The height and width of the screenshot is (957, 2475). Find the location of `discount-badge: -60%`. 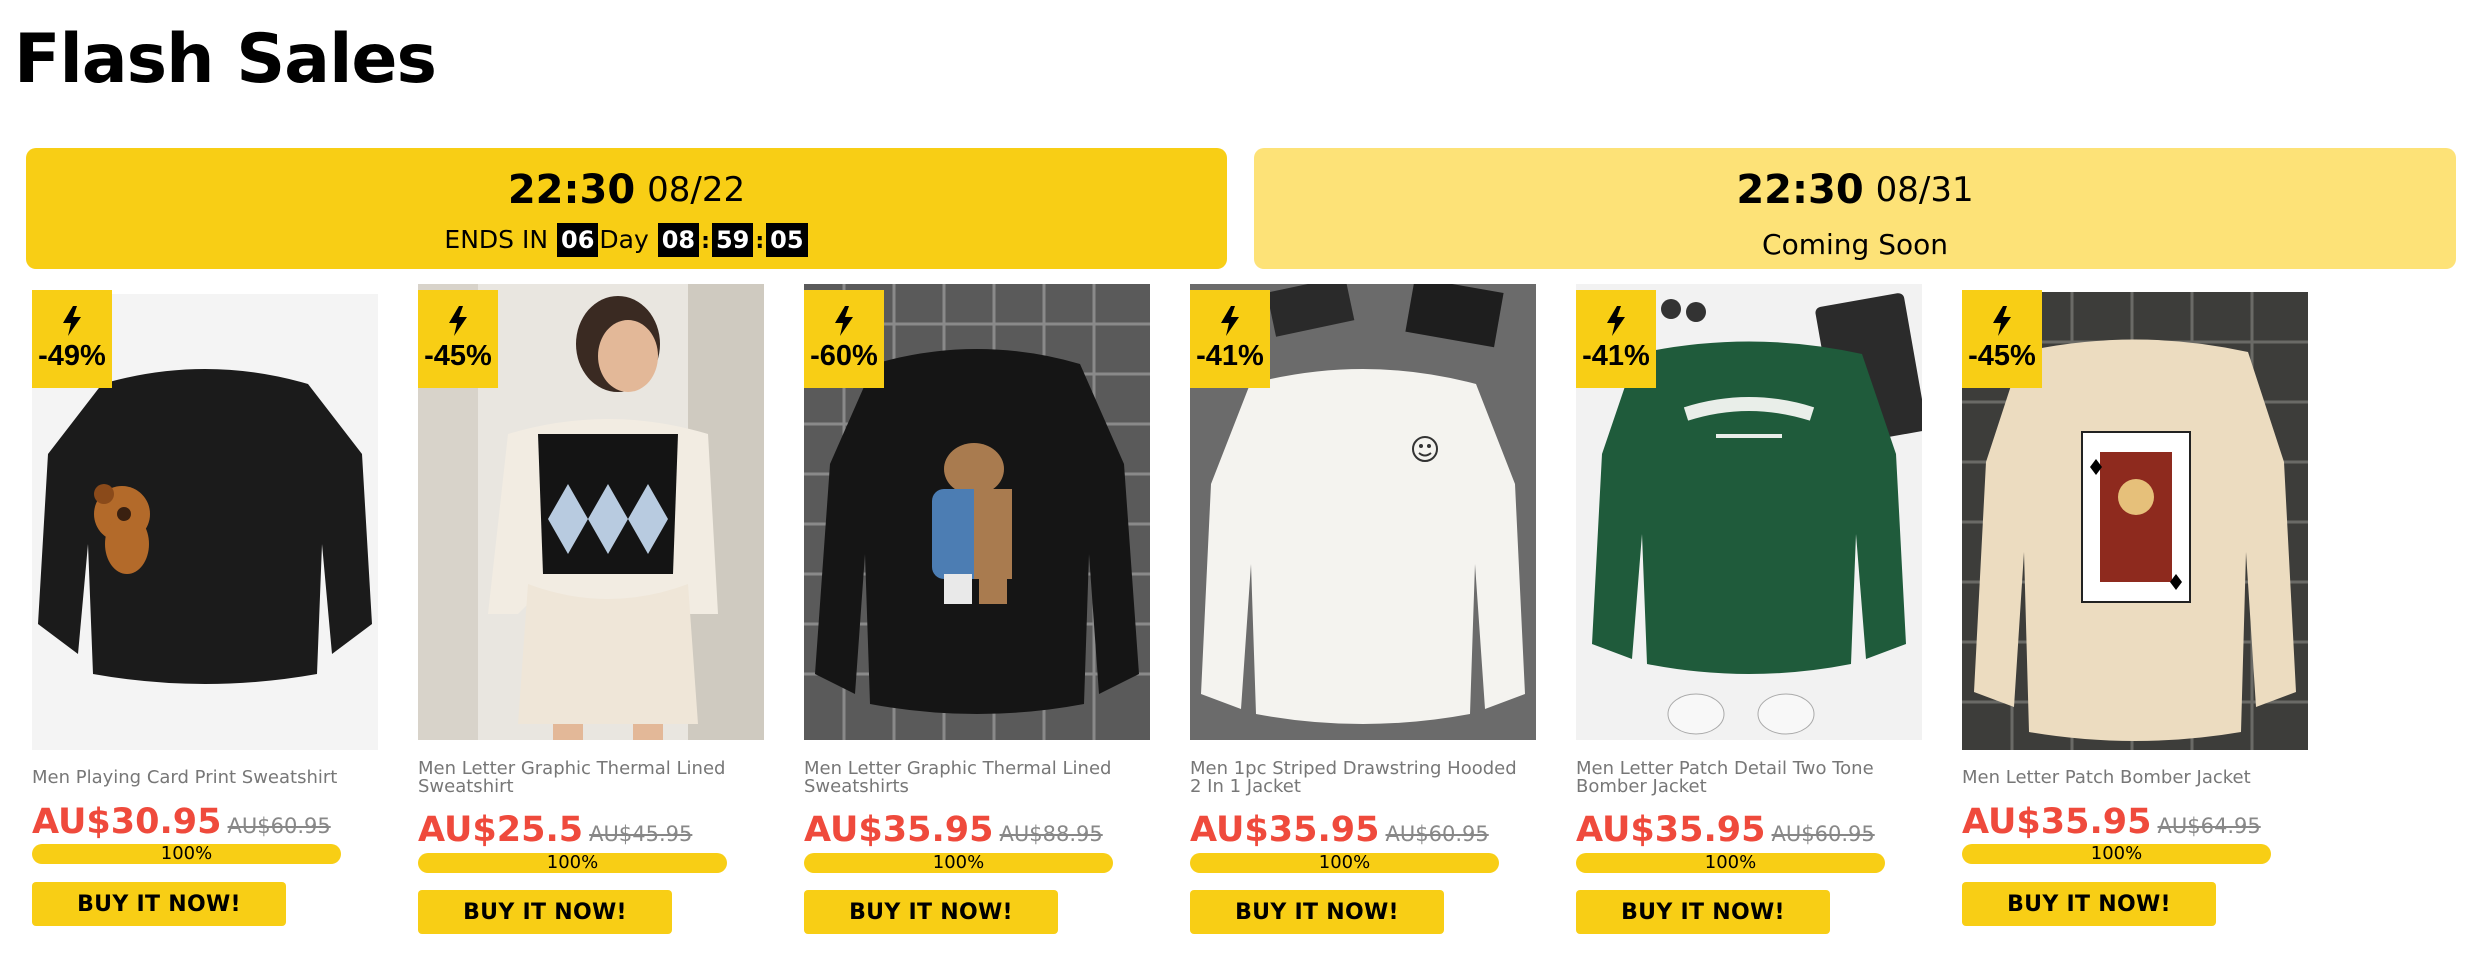

discount-badge: -60% is located at coordinates (844, 339).